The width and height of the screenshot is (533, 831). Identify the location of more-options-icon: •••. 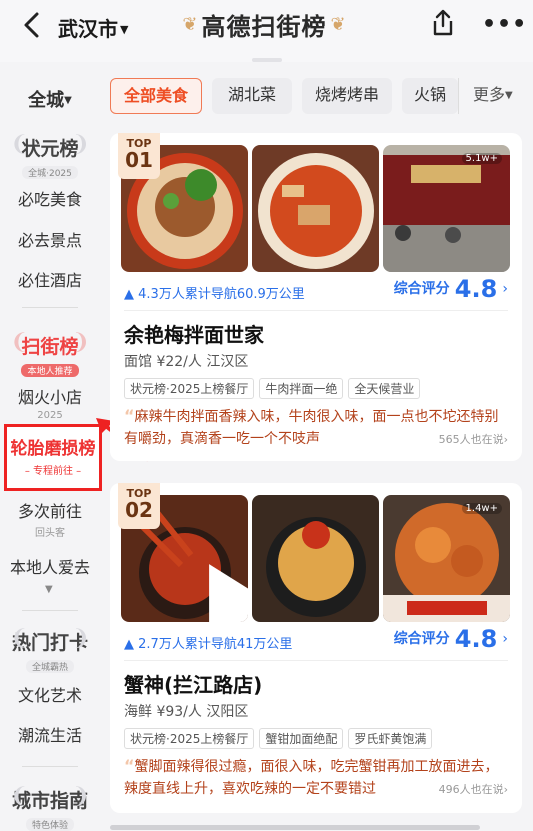
(504, 24).